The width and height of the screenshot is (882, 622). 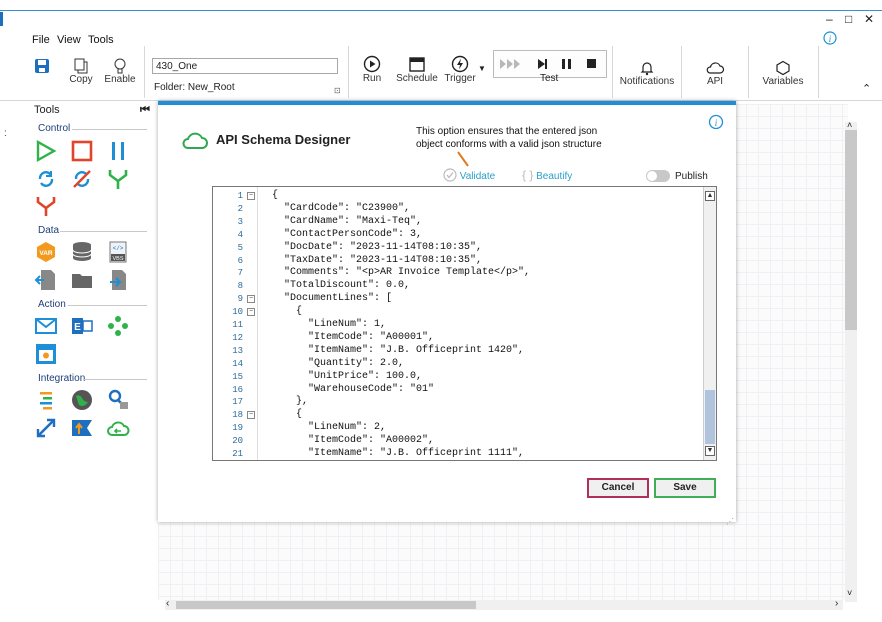 What do you see at coordinates (849, 125) in the screenshot?
I see `scroll-up-icon: ˄` at bounding box center [849, 125].